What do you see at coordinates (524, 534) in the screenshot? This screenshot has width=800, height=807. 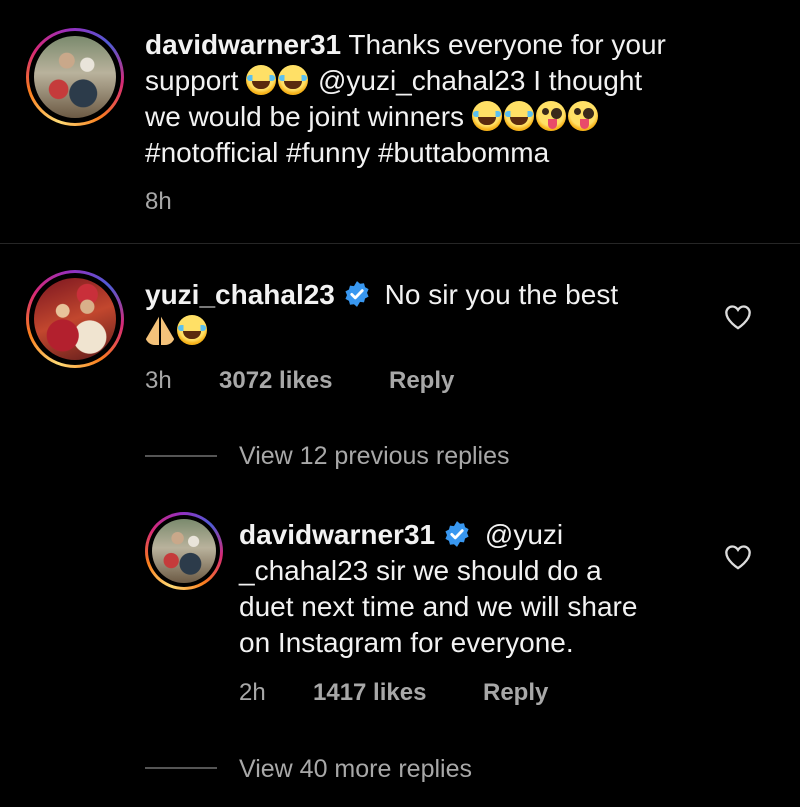 I see `mention-link: @yuzi` at bounding box center [524, 534].